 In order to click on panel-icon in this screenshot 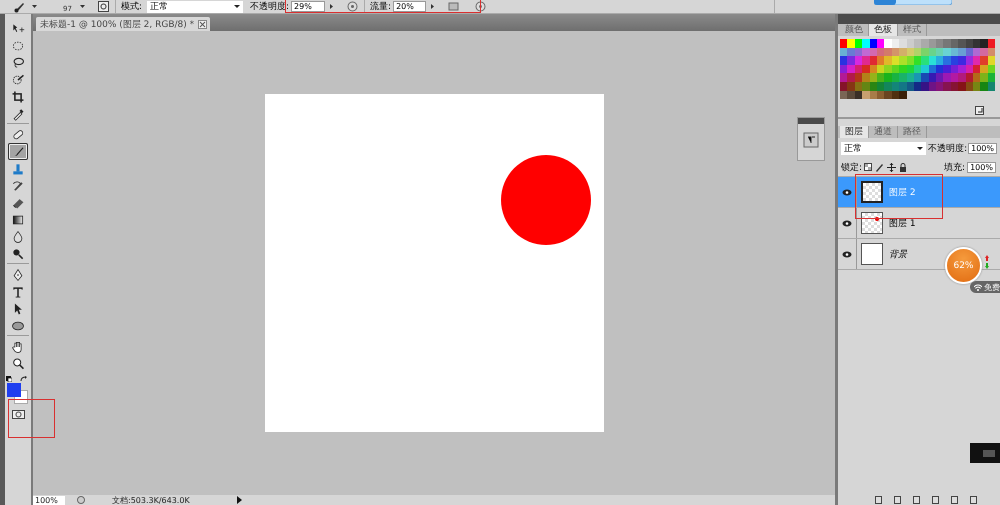, I will do `click(811, 140)`.